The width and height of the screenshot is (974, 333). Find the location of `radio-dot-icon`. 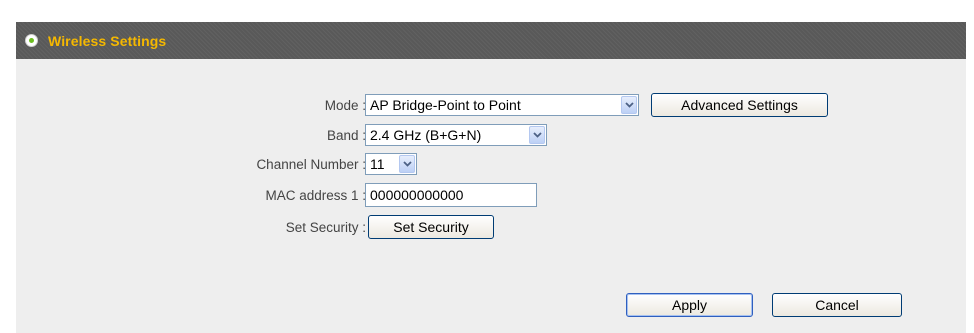

radio-dot-icon is located at coordinates (31, 40).